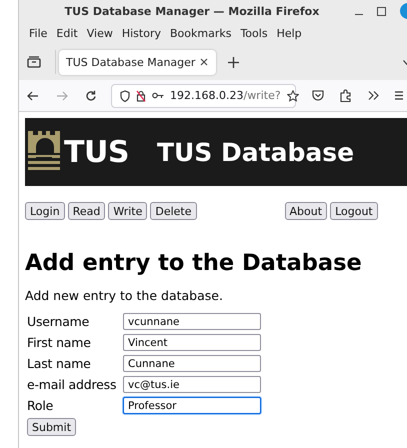  I want to click on site-title: TUS Database, so click(255, 152).